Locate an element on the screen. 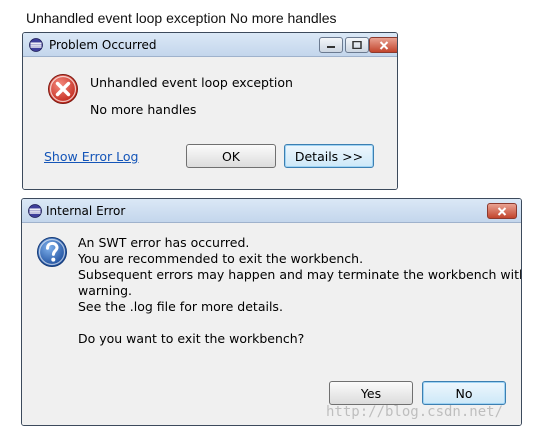 The image size is (547, 434). dialog-titlebar: Internal Error is located at coordinates (271, 211).